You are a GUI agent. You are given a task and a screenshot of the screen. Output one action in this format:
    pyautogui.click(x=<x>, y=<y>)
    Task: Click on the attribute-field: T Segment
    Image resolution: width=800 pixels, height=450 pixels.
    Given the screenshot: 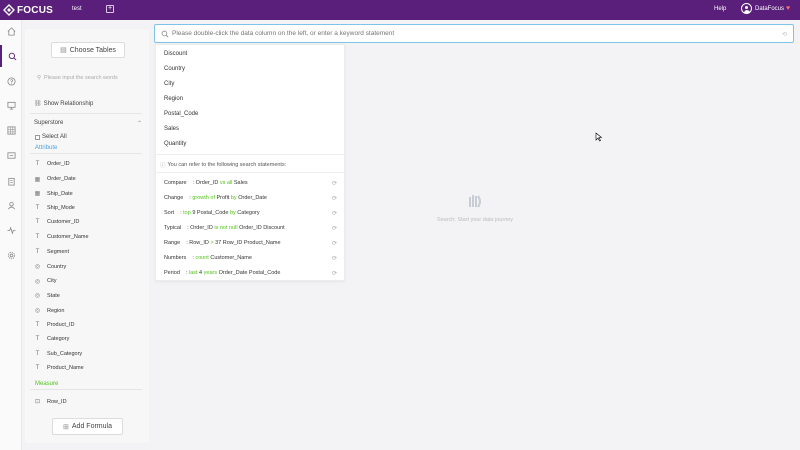 What is the action you would take?
    pyautogui.click(x=51, y=252)
    